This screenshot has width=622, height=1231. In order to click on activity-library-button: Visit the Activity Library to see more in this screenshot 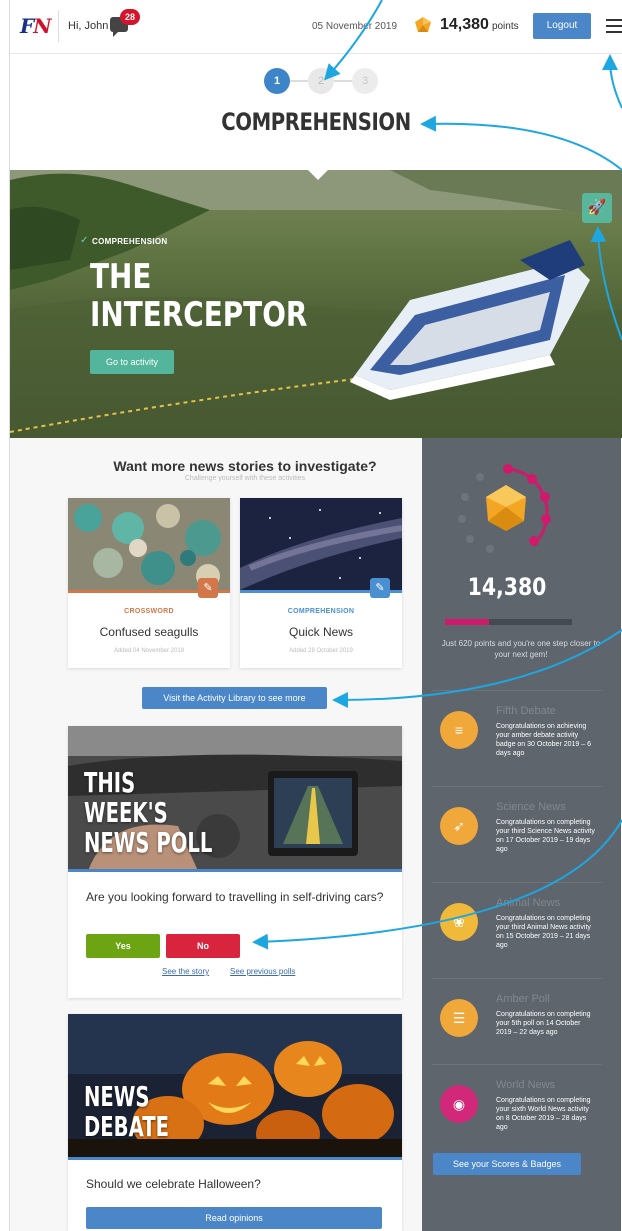, I will do `click(234, 698)`.